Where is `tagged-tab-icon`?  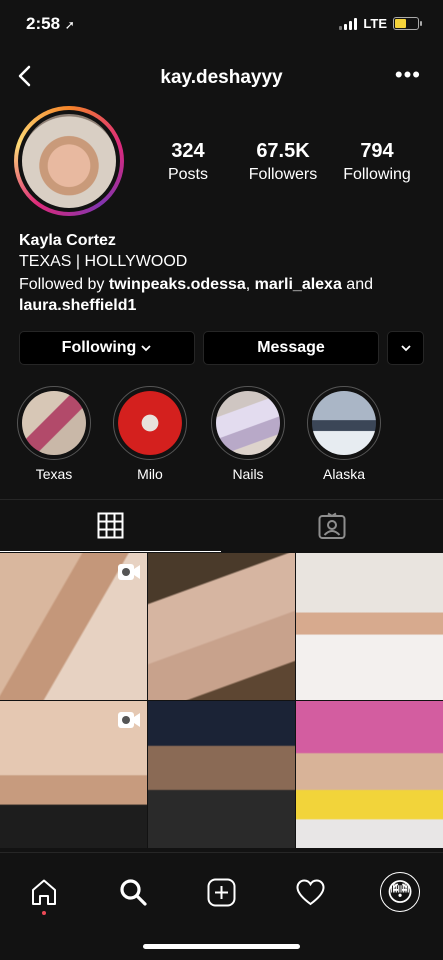 tagged-tab-icon is located at coordinates (332, 526).